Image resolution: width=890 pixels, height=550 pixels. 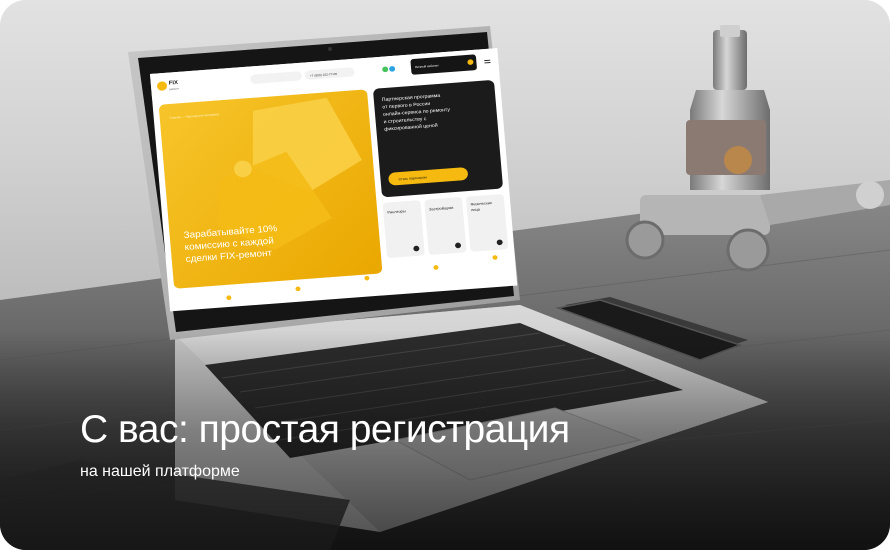 What do you see at coordinates (174, 88) in the screenshot?
I see `screen-logo-sub: ремонт` at bounding box center [174, 88].